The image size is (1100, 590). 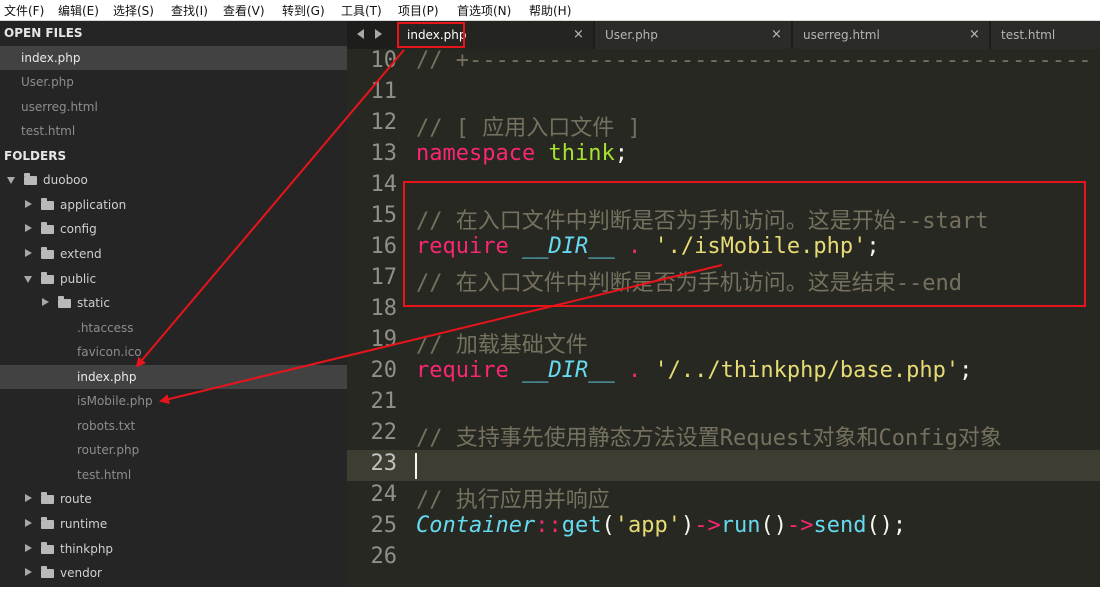 I want to click on code-token: // 支持事先使用静态方法设置Request对象和Config对象, so click(x=709, y=438).